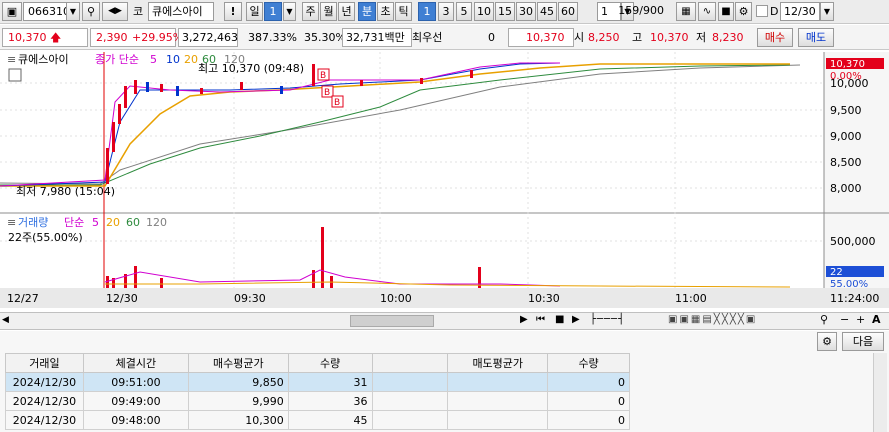 The width and height of the screenshot is (889, 432). I want to click on interval-30-button: 30, so click(526, 11).